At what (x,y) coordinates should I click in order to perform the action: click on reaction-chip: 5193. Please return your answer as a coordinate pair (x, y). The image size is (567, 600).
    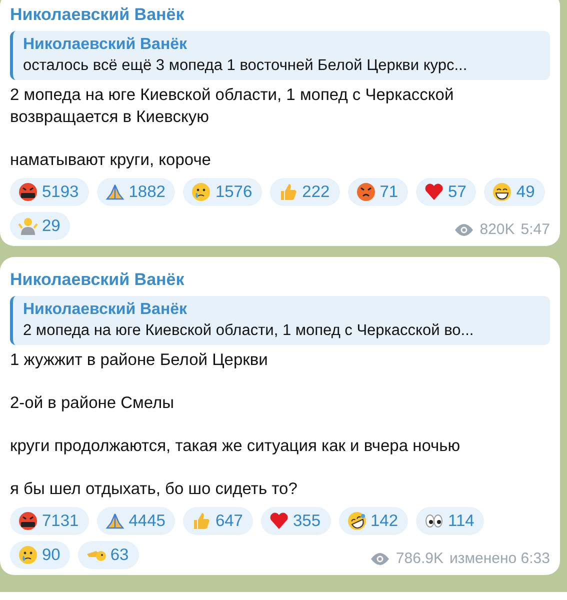
    Looking at the image, I should click on (49, 192).